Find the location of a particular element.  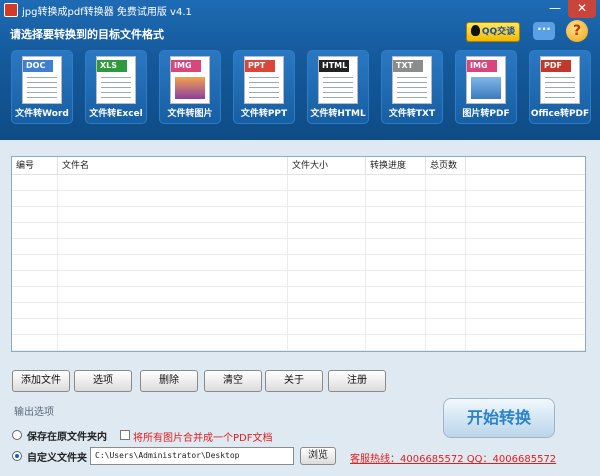

title-bar: jpg转换成pdf转换器 免费试用版 v4.1 — ✕ is located at coordinates (300, 10).